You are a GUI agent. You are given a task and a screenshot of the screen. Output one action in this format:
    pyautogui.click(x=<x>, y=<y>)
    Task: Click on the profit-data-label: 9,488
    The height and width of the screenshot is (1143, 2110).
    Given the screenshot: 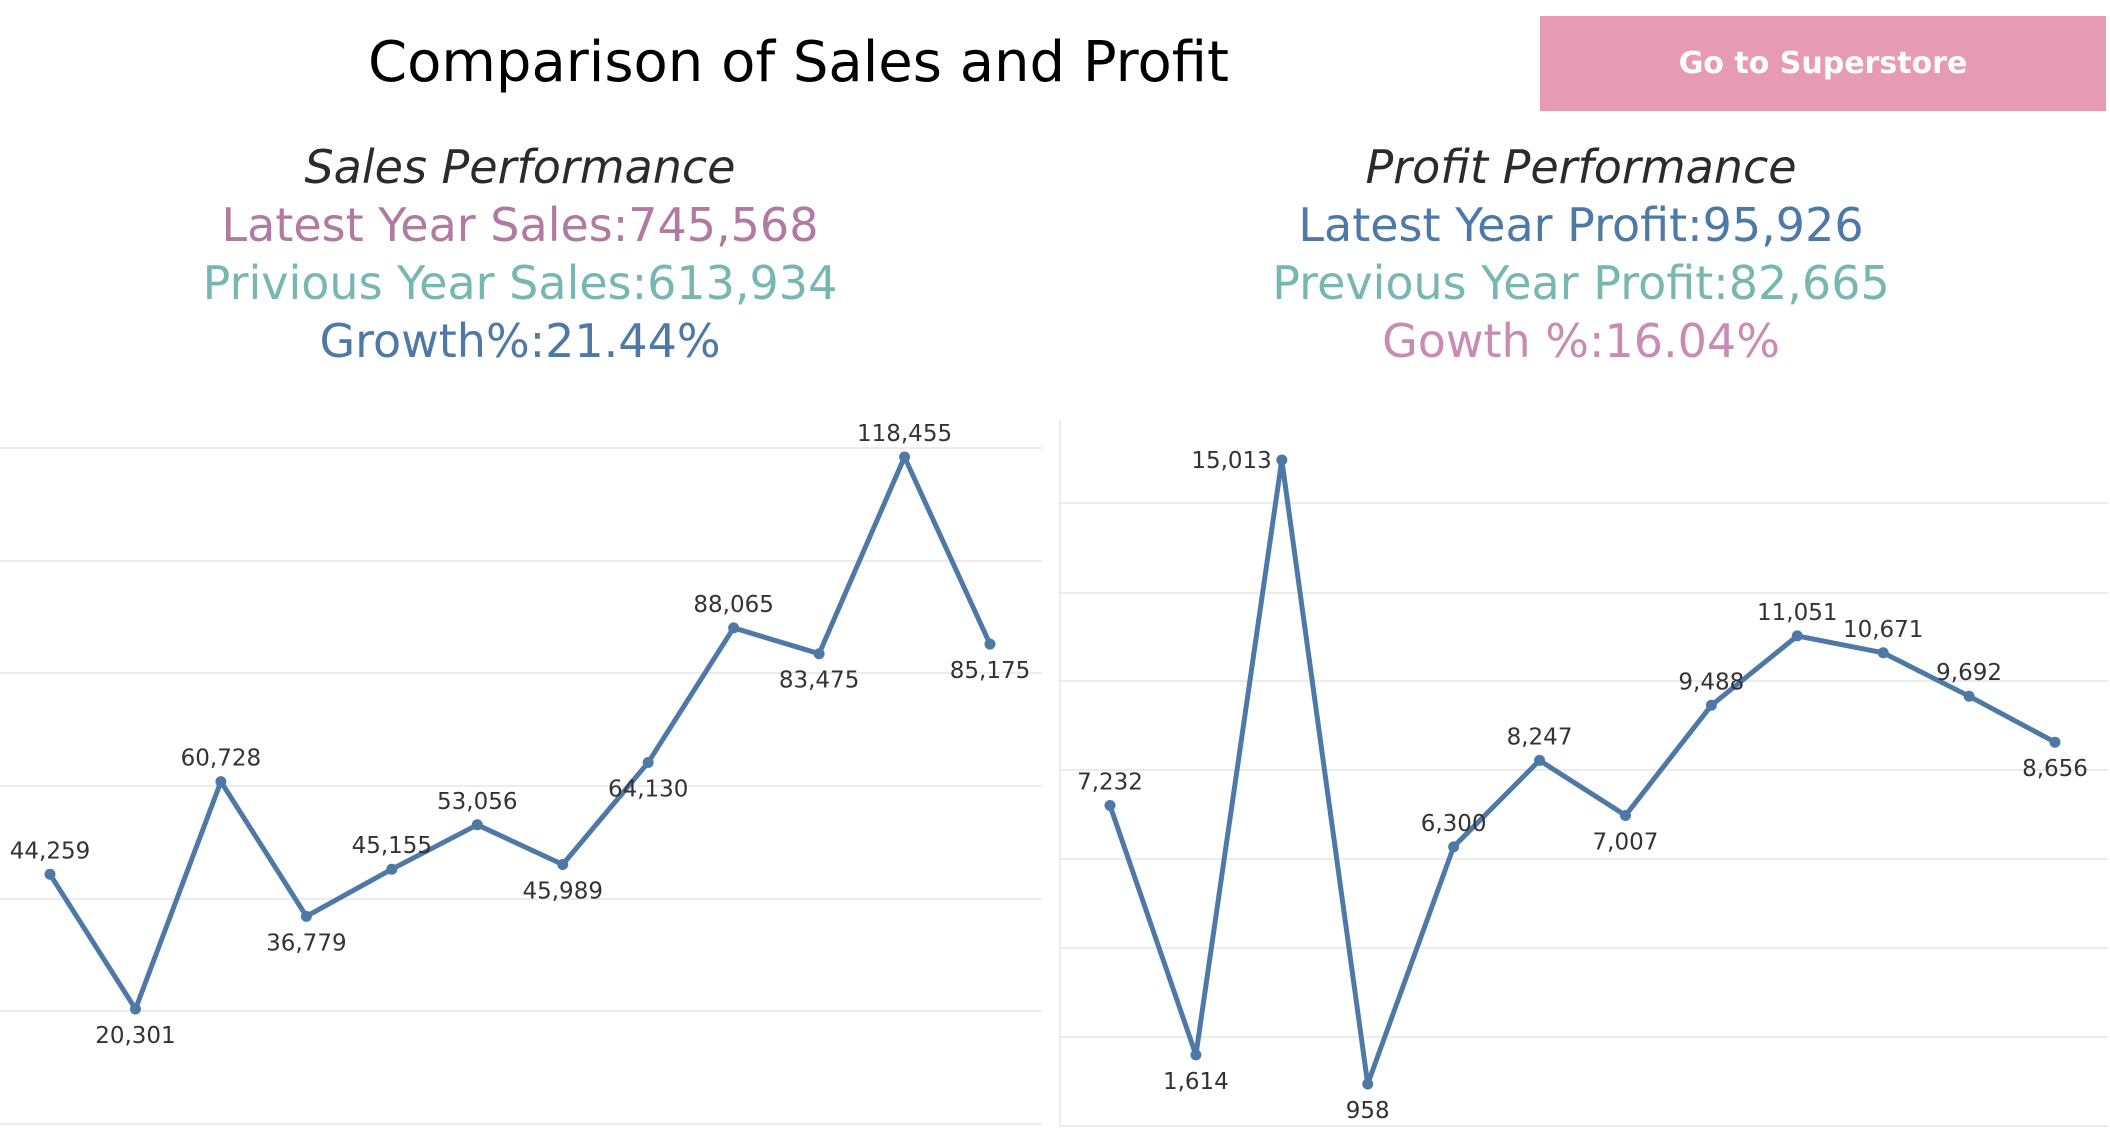 What is the action you would take?
    pyautogui.click(x=1711, y=682)
    